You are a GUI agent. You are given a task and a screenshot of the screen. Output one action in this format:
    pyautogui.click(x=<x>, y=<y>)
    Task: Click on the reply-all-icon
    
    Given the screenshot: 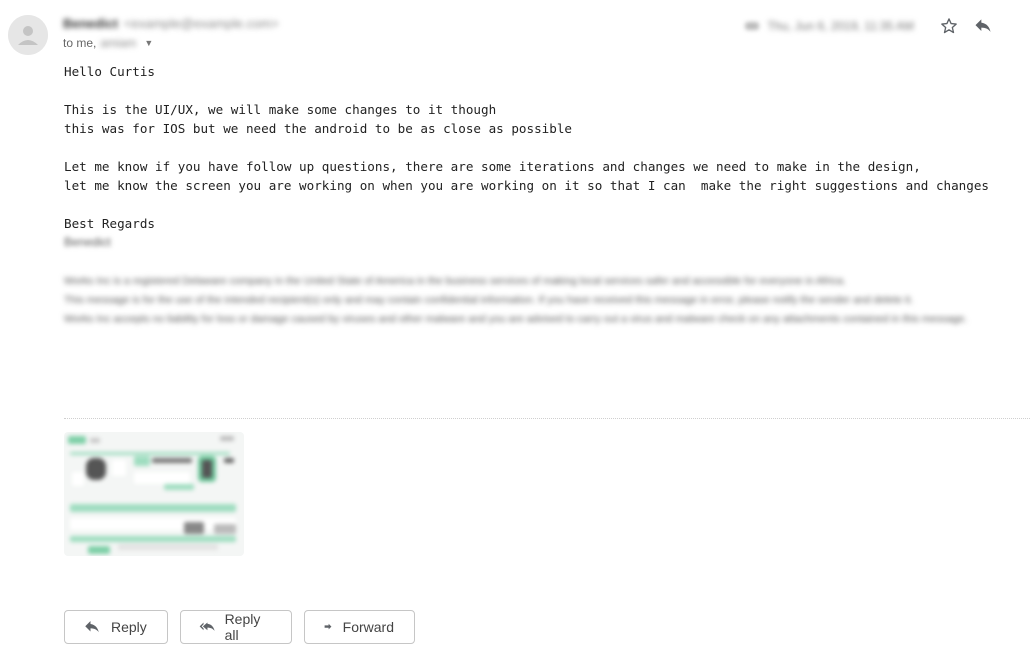 What is the action you would take?
    pyautogui.click(x=207, y=626)
    